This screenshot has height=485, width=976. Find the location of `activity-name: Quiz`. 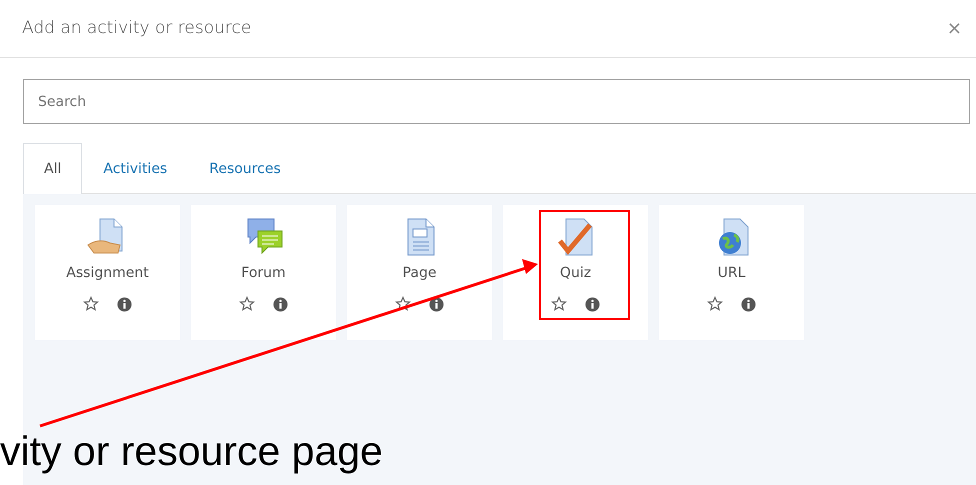

activity-name: Quiz is located at coordinates (576, 273).